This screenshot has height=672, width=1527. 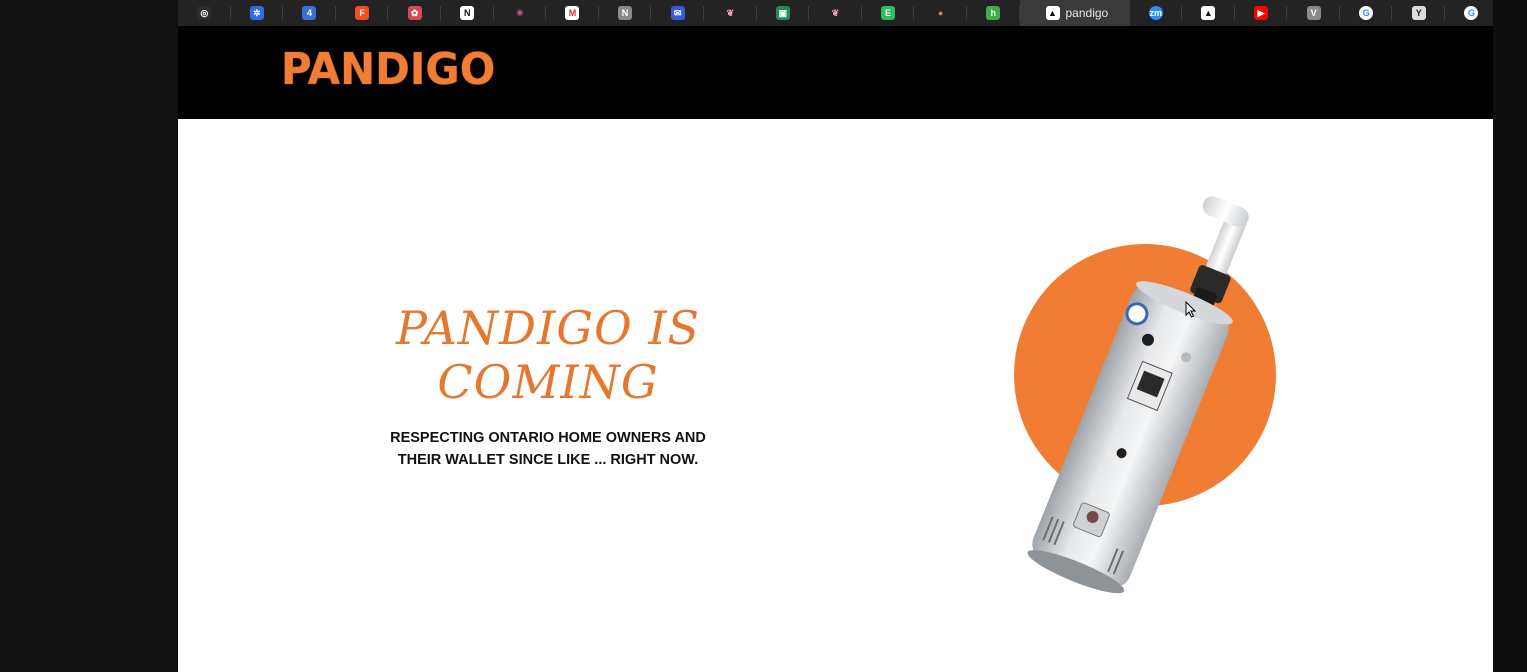 I want to click on right-edge-panel, so click(x=1510, y=336).